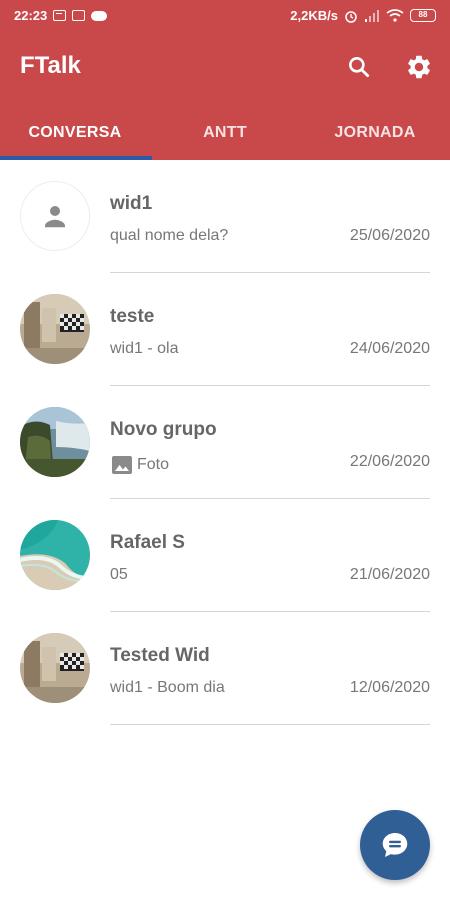 The height and width of the screenshot is (900, 450). I want to click on chat-date: 21/06/2020, so click(389, 574).